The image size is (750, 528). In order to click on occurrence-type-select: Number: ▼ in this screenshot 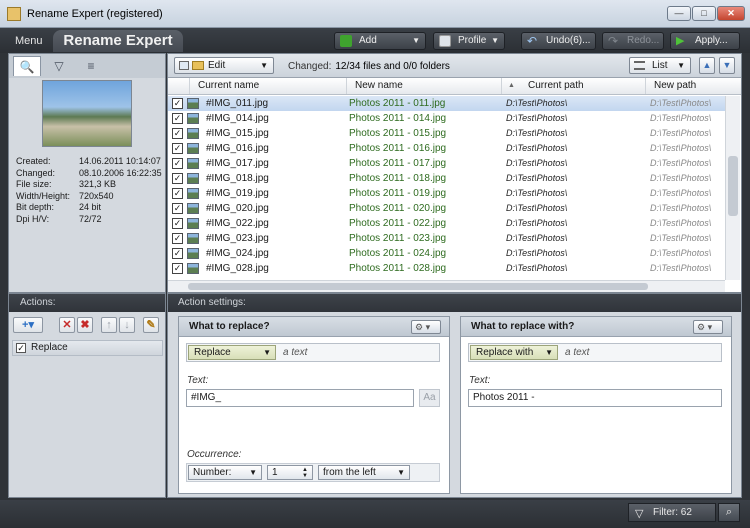, I will do `click(225, 472)`.